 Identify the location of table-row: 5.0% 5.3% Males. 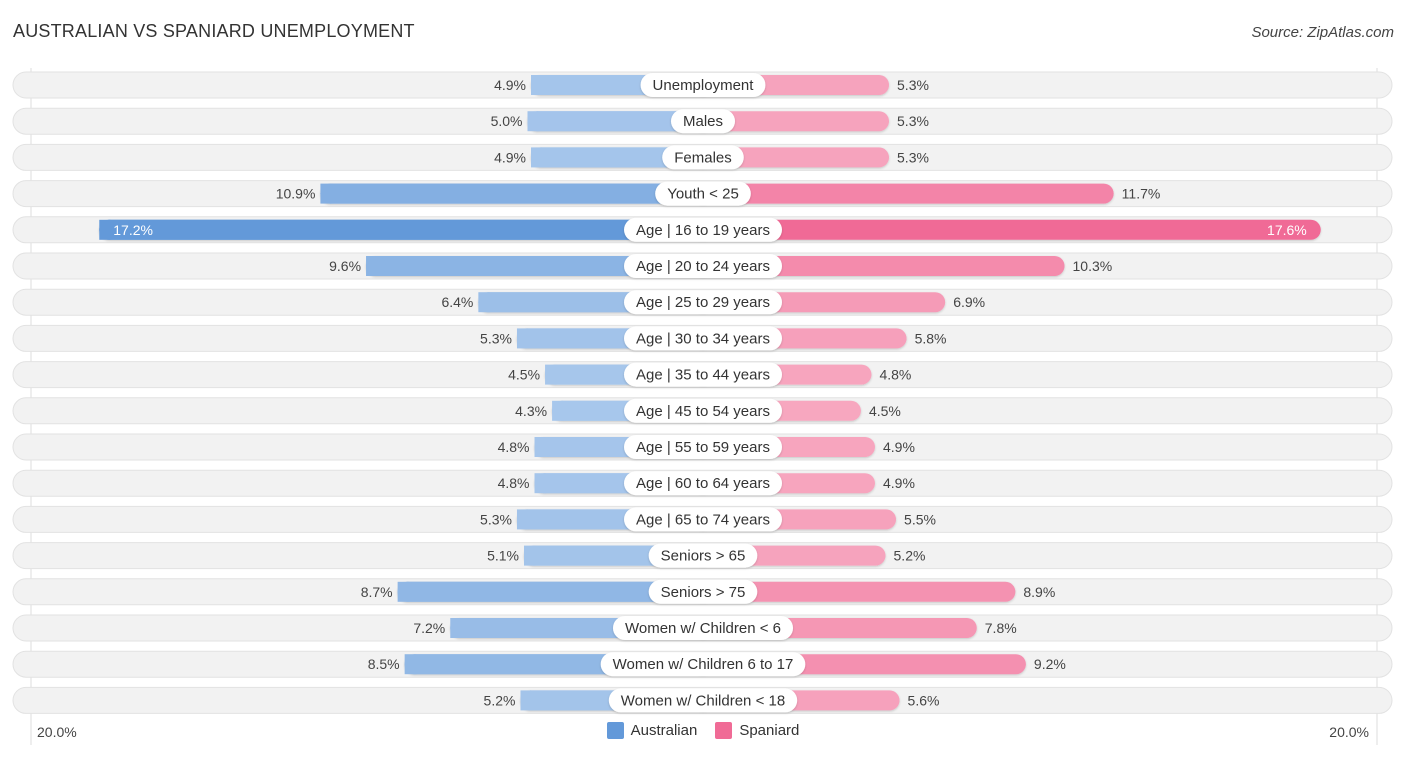
(702, 121).